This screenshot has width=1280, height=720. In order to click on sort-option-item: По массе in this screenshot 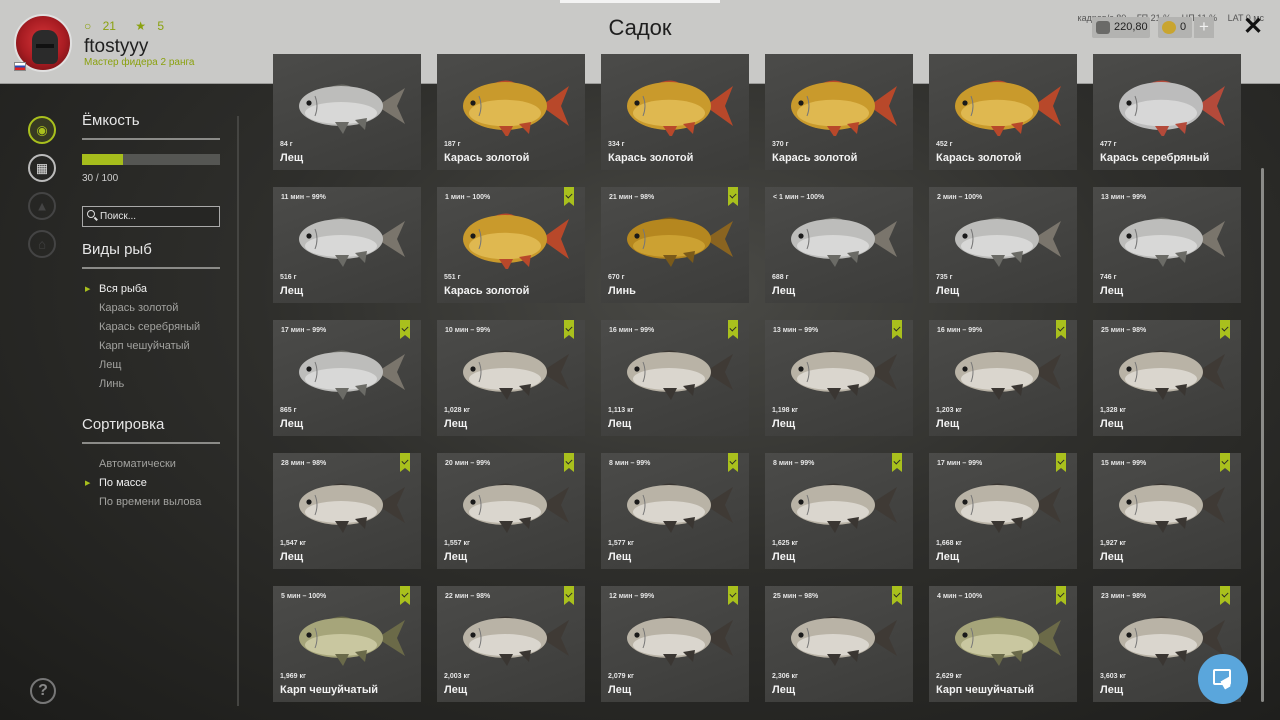, I will do `click(151, 483)`.